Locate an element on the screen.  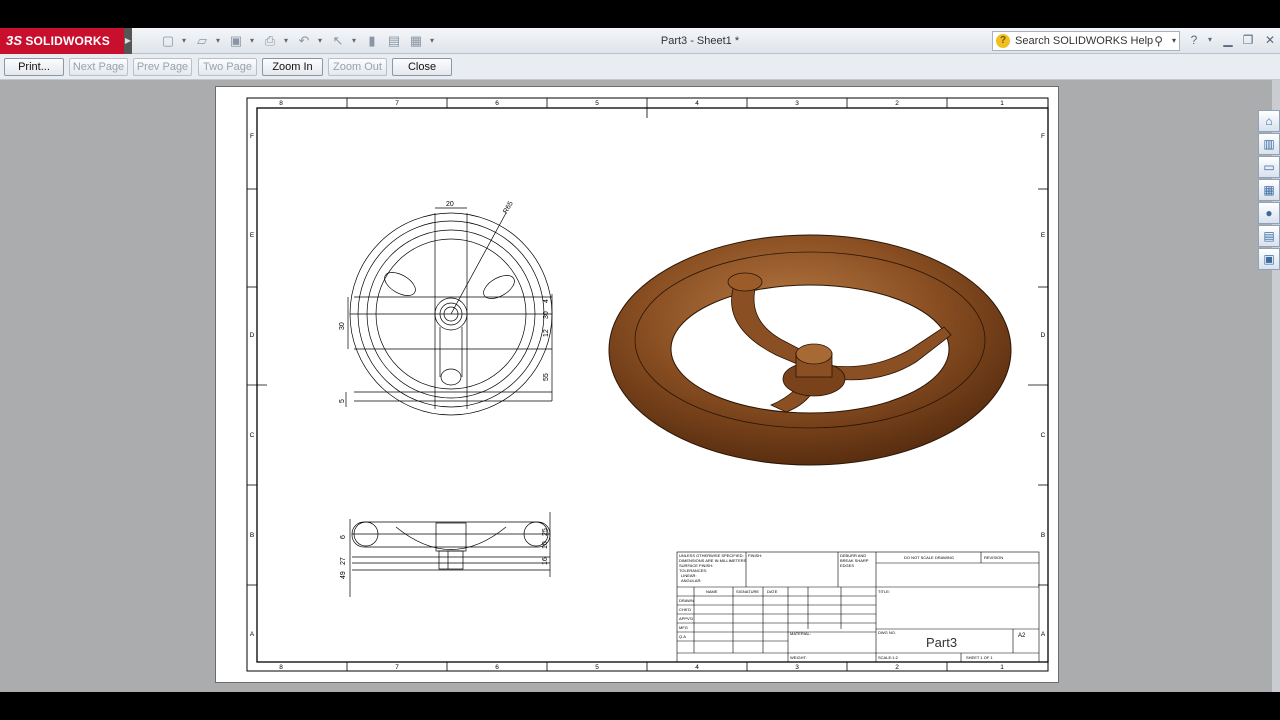
select-icon: ↖ is located at coordinates (338, 41).